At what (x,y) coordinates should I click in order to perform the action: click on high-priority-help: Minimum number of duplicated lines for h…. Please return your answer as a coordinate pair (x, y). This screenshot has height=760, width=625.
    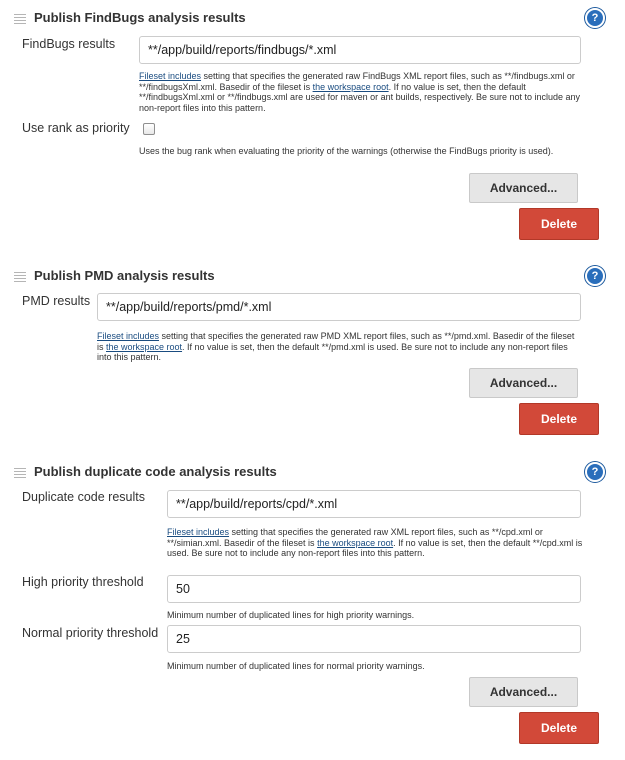
    Looking at the image, I should click on (291, 615).